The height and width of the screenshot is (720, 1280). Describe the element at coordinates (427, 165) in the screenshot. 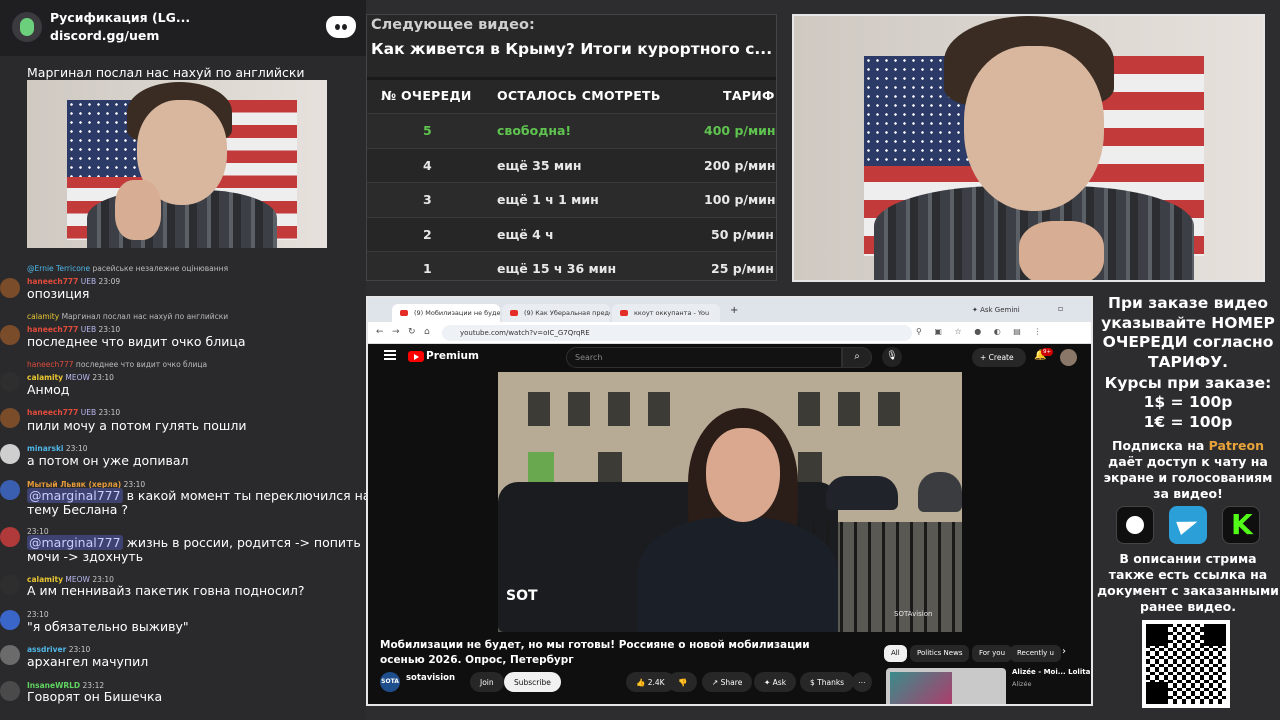

I see `queue-number: 4` at that location.